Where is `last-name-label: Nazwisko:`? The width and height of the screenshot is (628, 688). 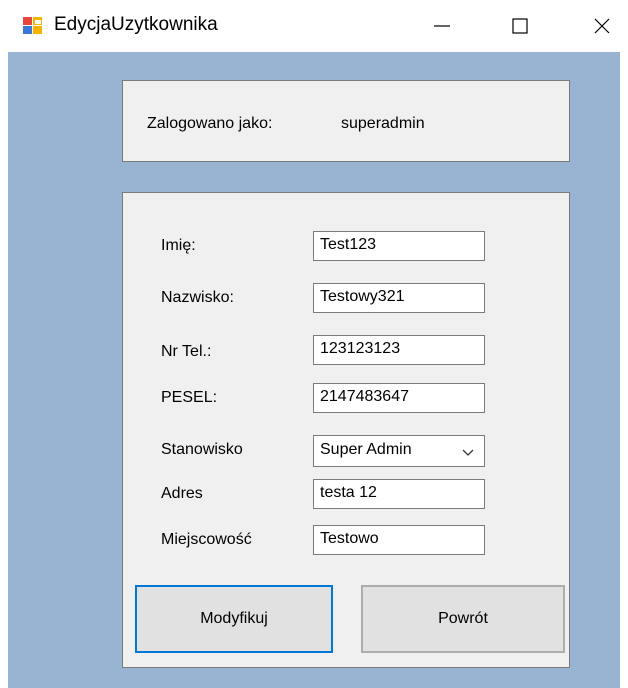 last-name-label: Nazwisko: is located at coordinates (197, 297).